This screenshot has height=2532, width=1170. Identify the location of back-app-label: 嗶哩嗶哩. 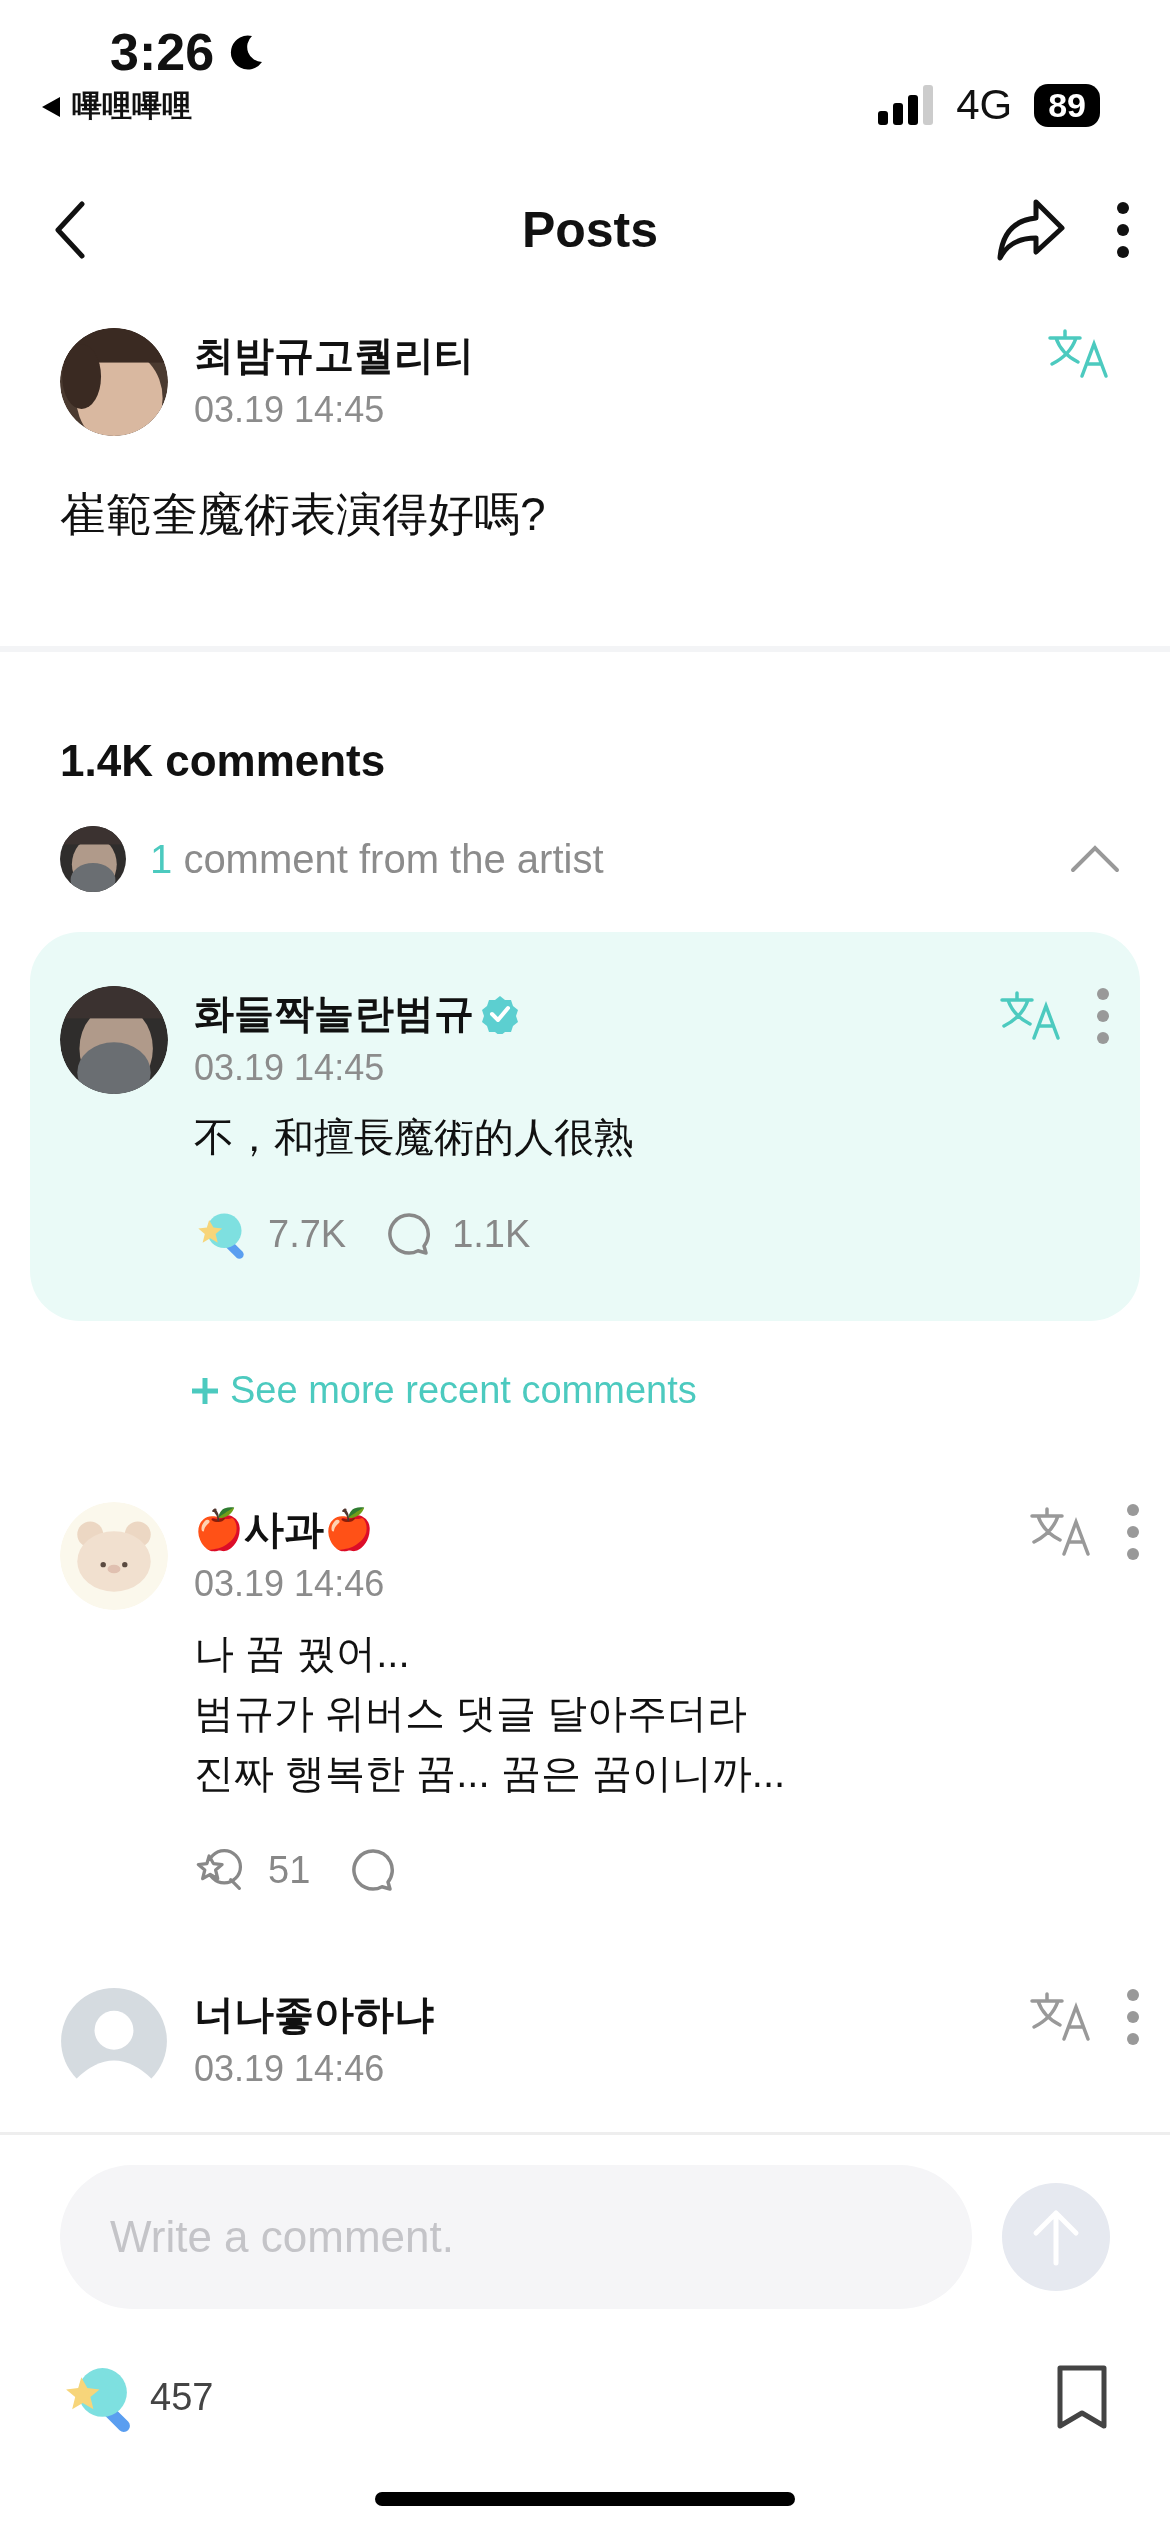
(132, 106).